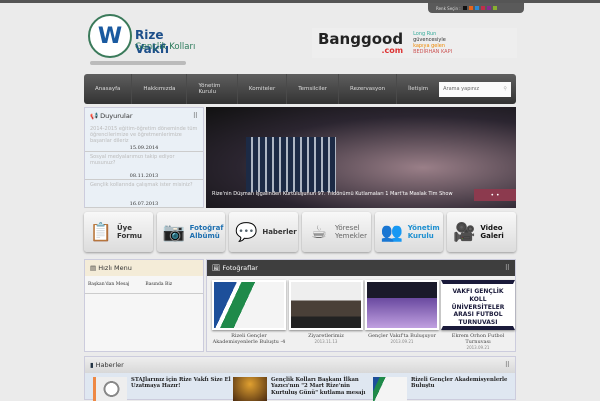  Describe the element at coordinates (263, 89) in the screenshot. I see `nav-komiteler: Komiteler` at that location.